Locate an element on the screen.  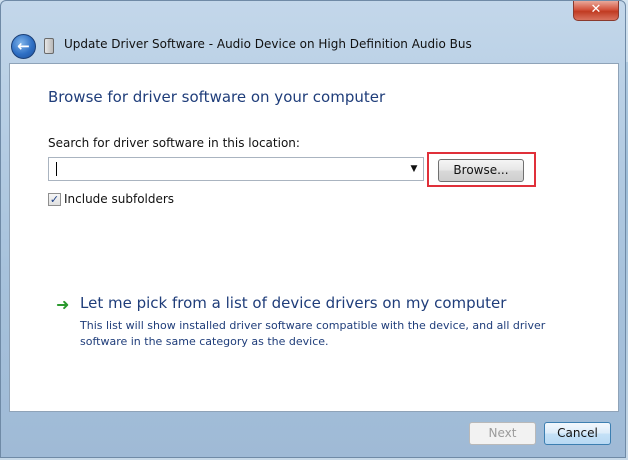
close-icon: ✕ is located at coordinates (596, 9).